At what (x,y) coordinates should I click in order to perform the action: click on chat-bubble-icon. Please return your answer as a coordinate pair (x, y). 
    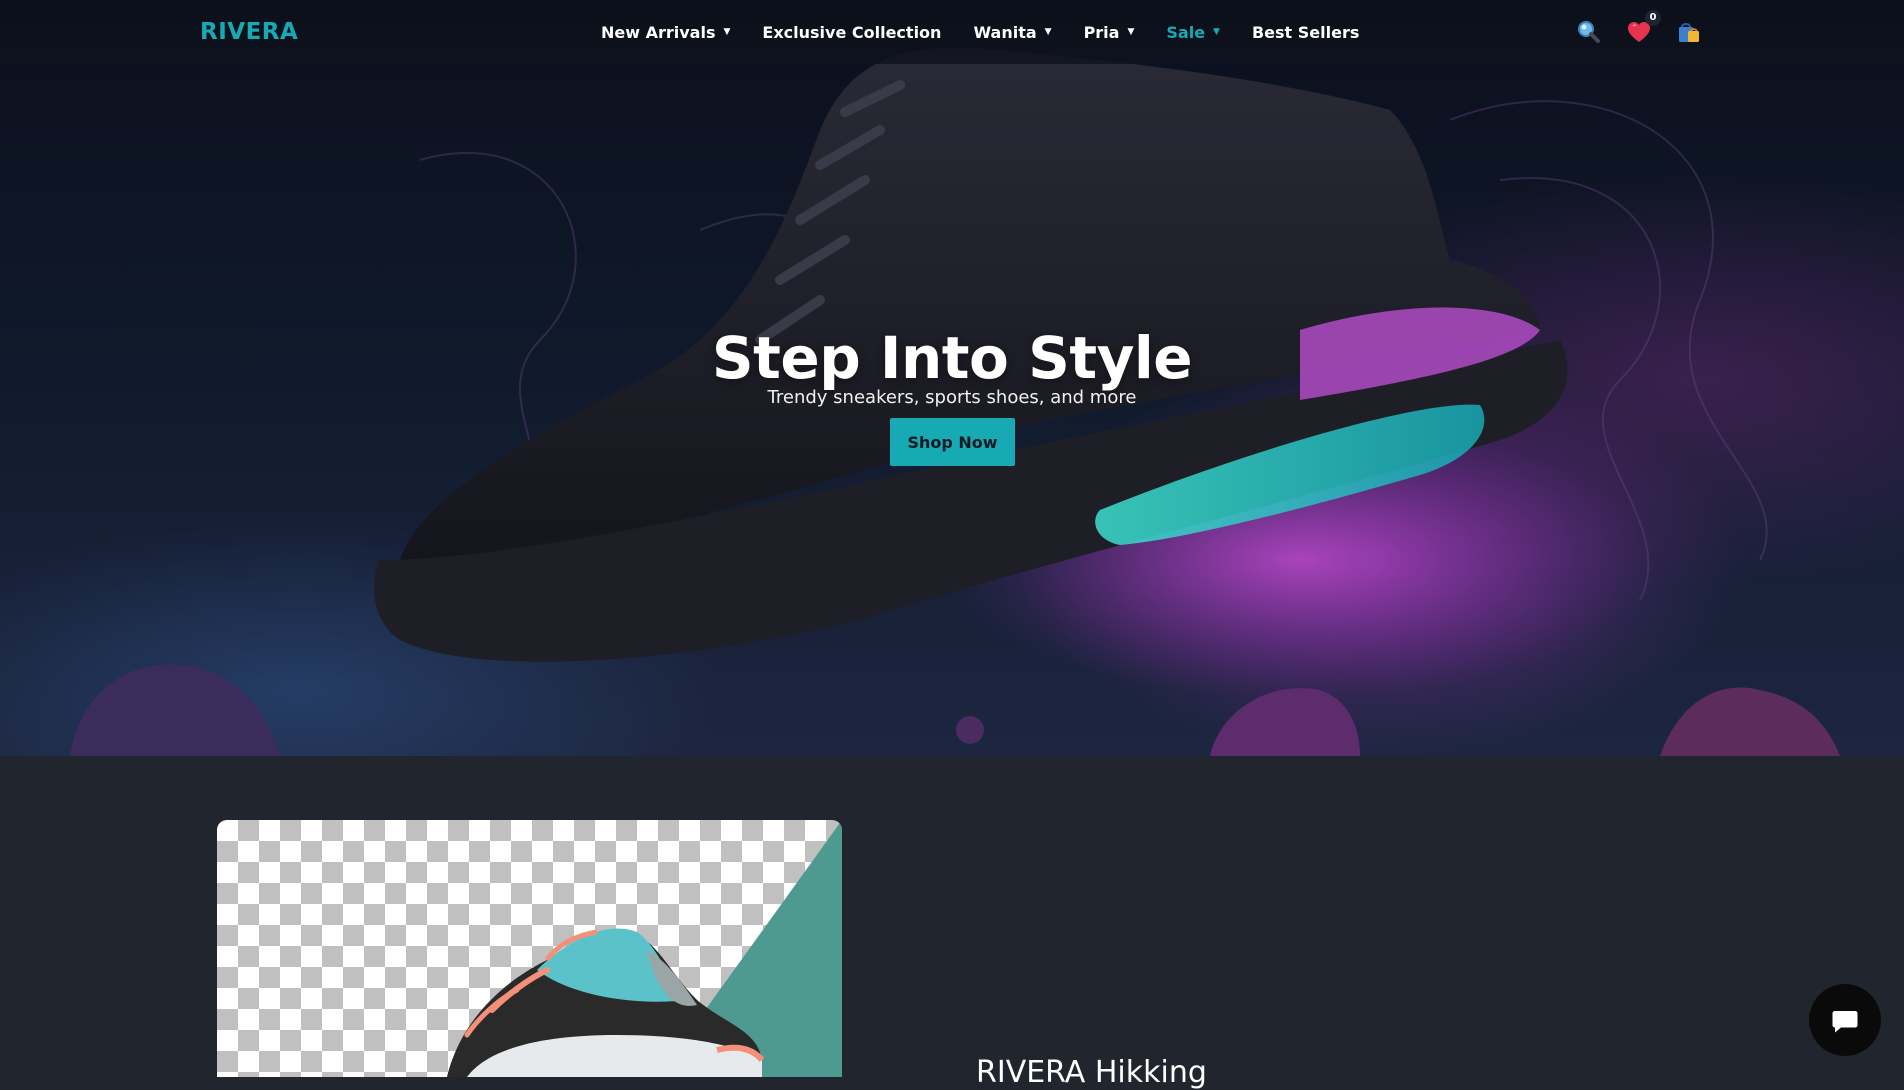
    Looking at the image, I should click on (1845, 1022).